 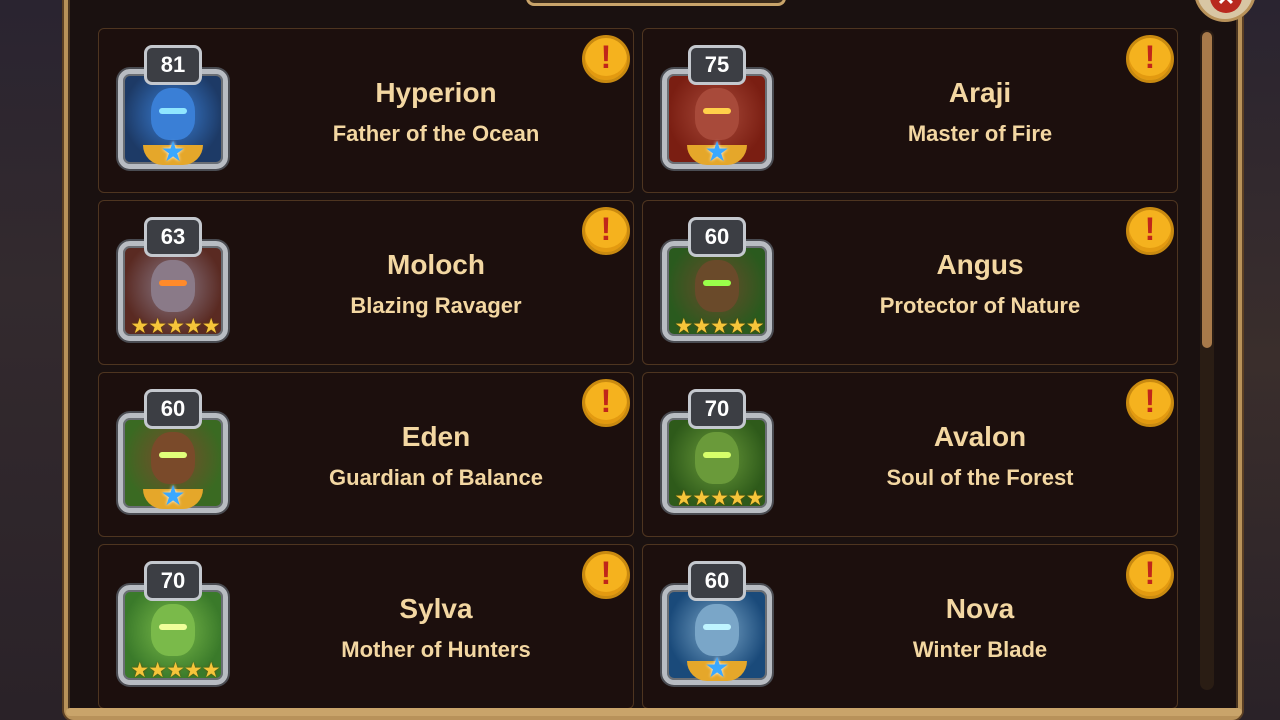 What do you see at coordinates (980, 477) in the screenshot?
I see `hero-title: Soul of the Forest` at bounding box center [980, 477].